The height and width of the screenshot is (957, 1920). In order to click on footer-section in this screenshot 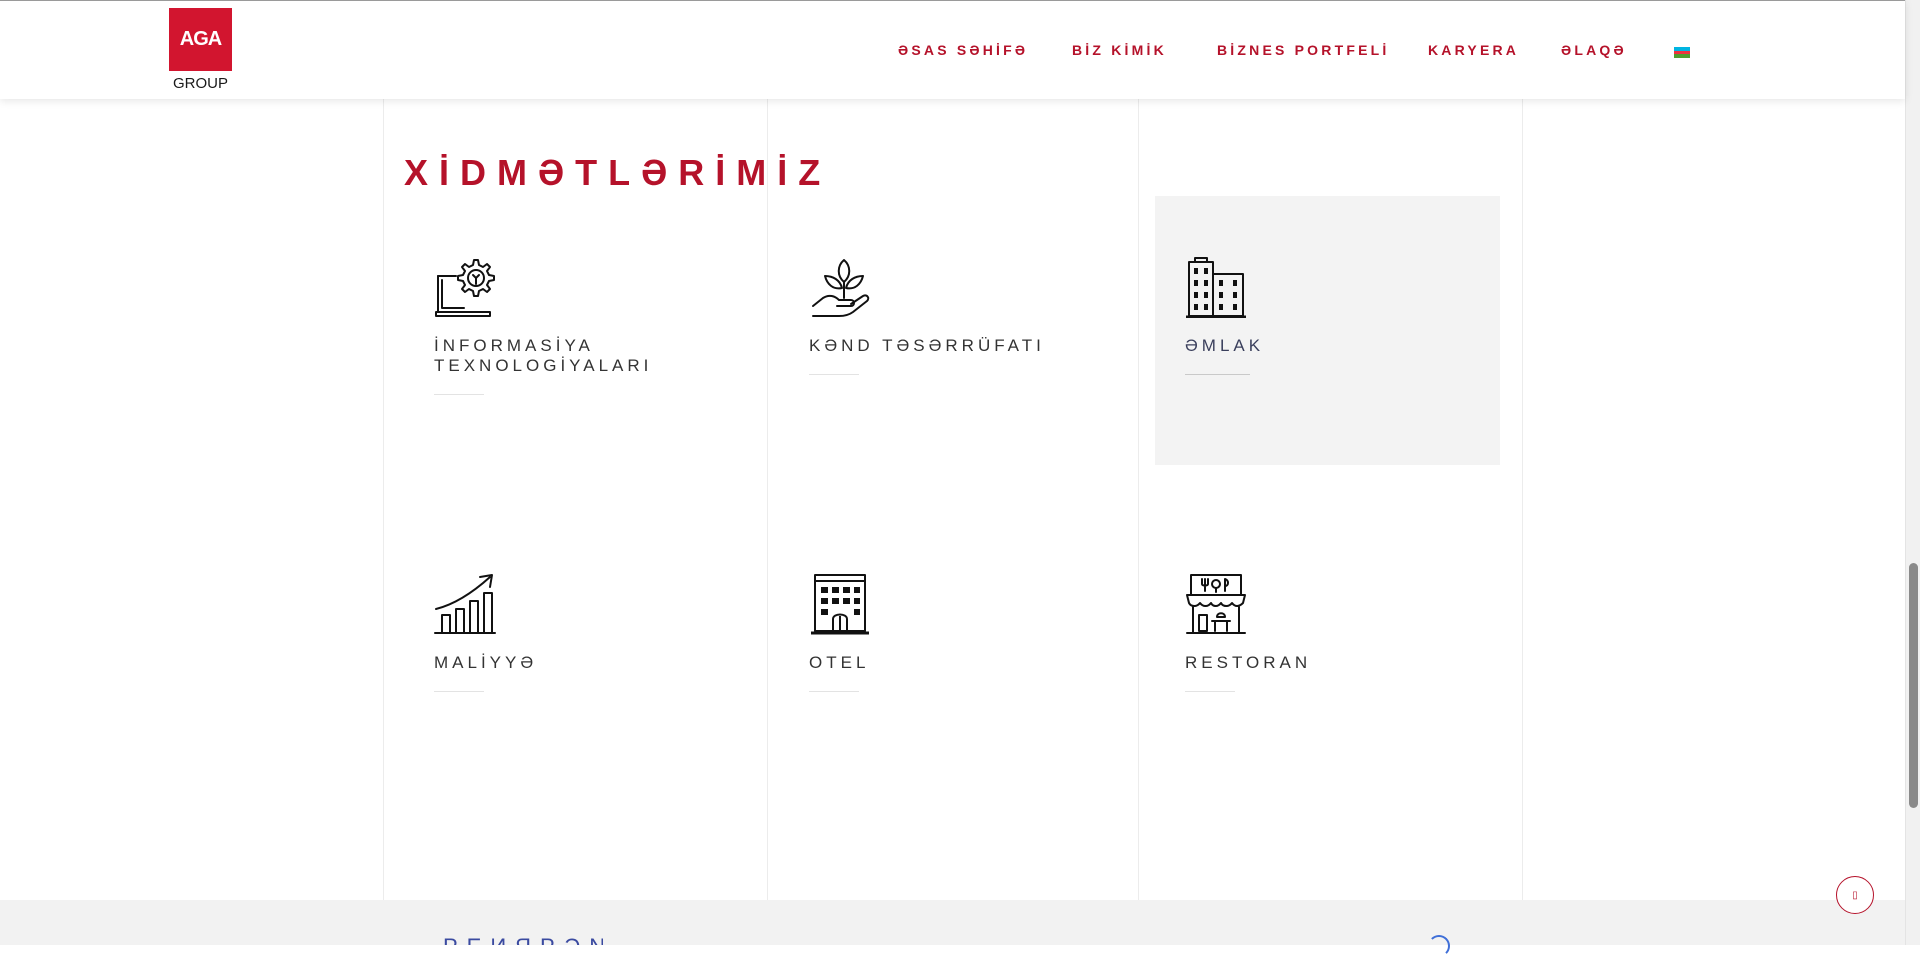, I will do `click(952, 922)`.